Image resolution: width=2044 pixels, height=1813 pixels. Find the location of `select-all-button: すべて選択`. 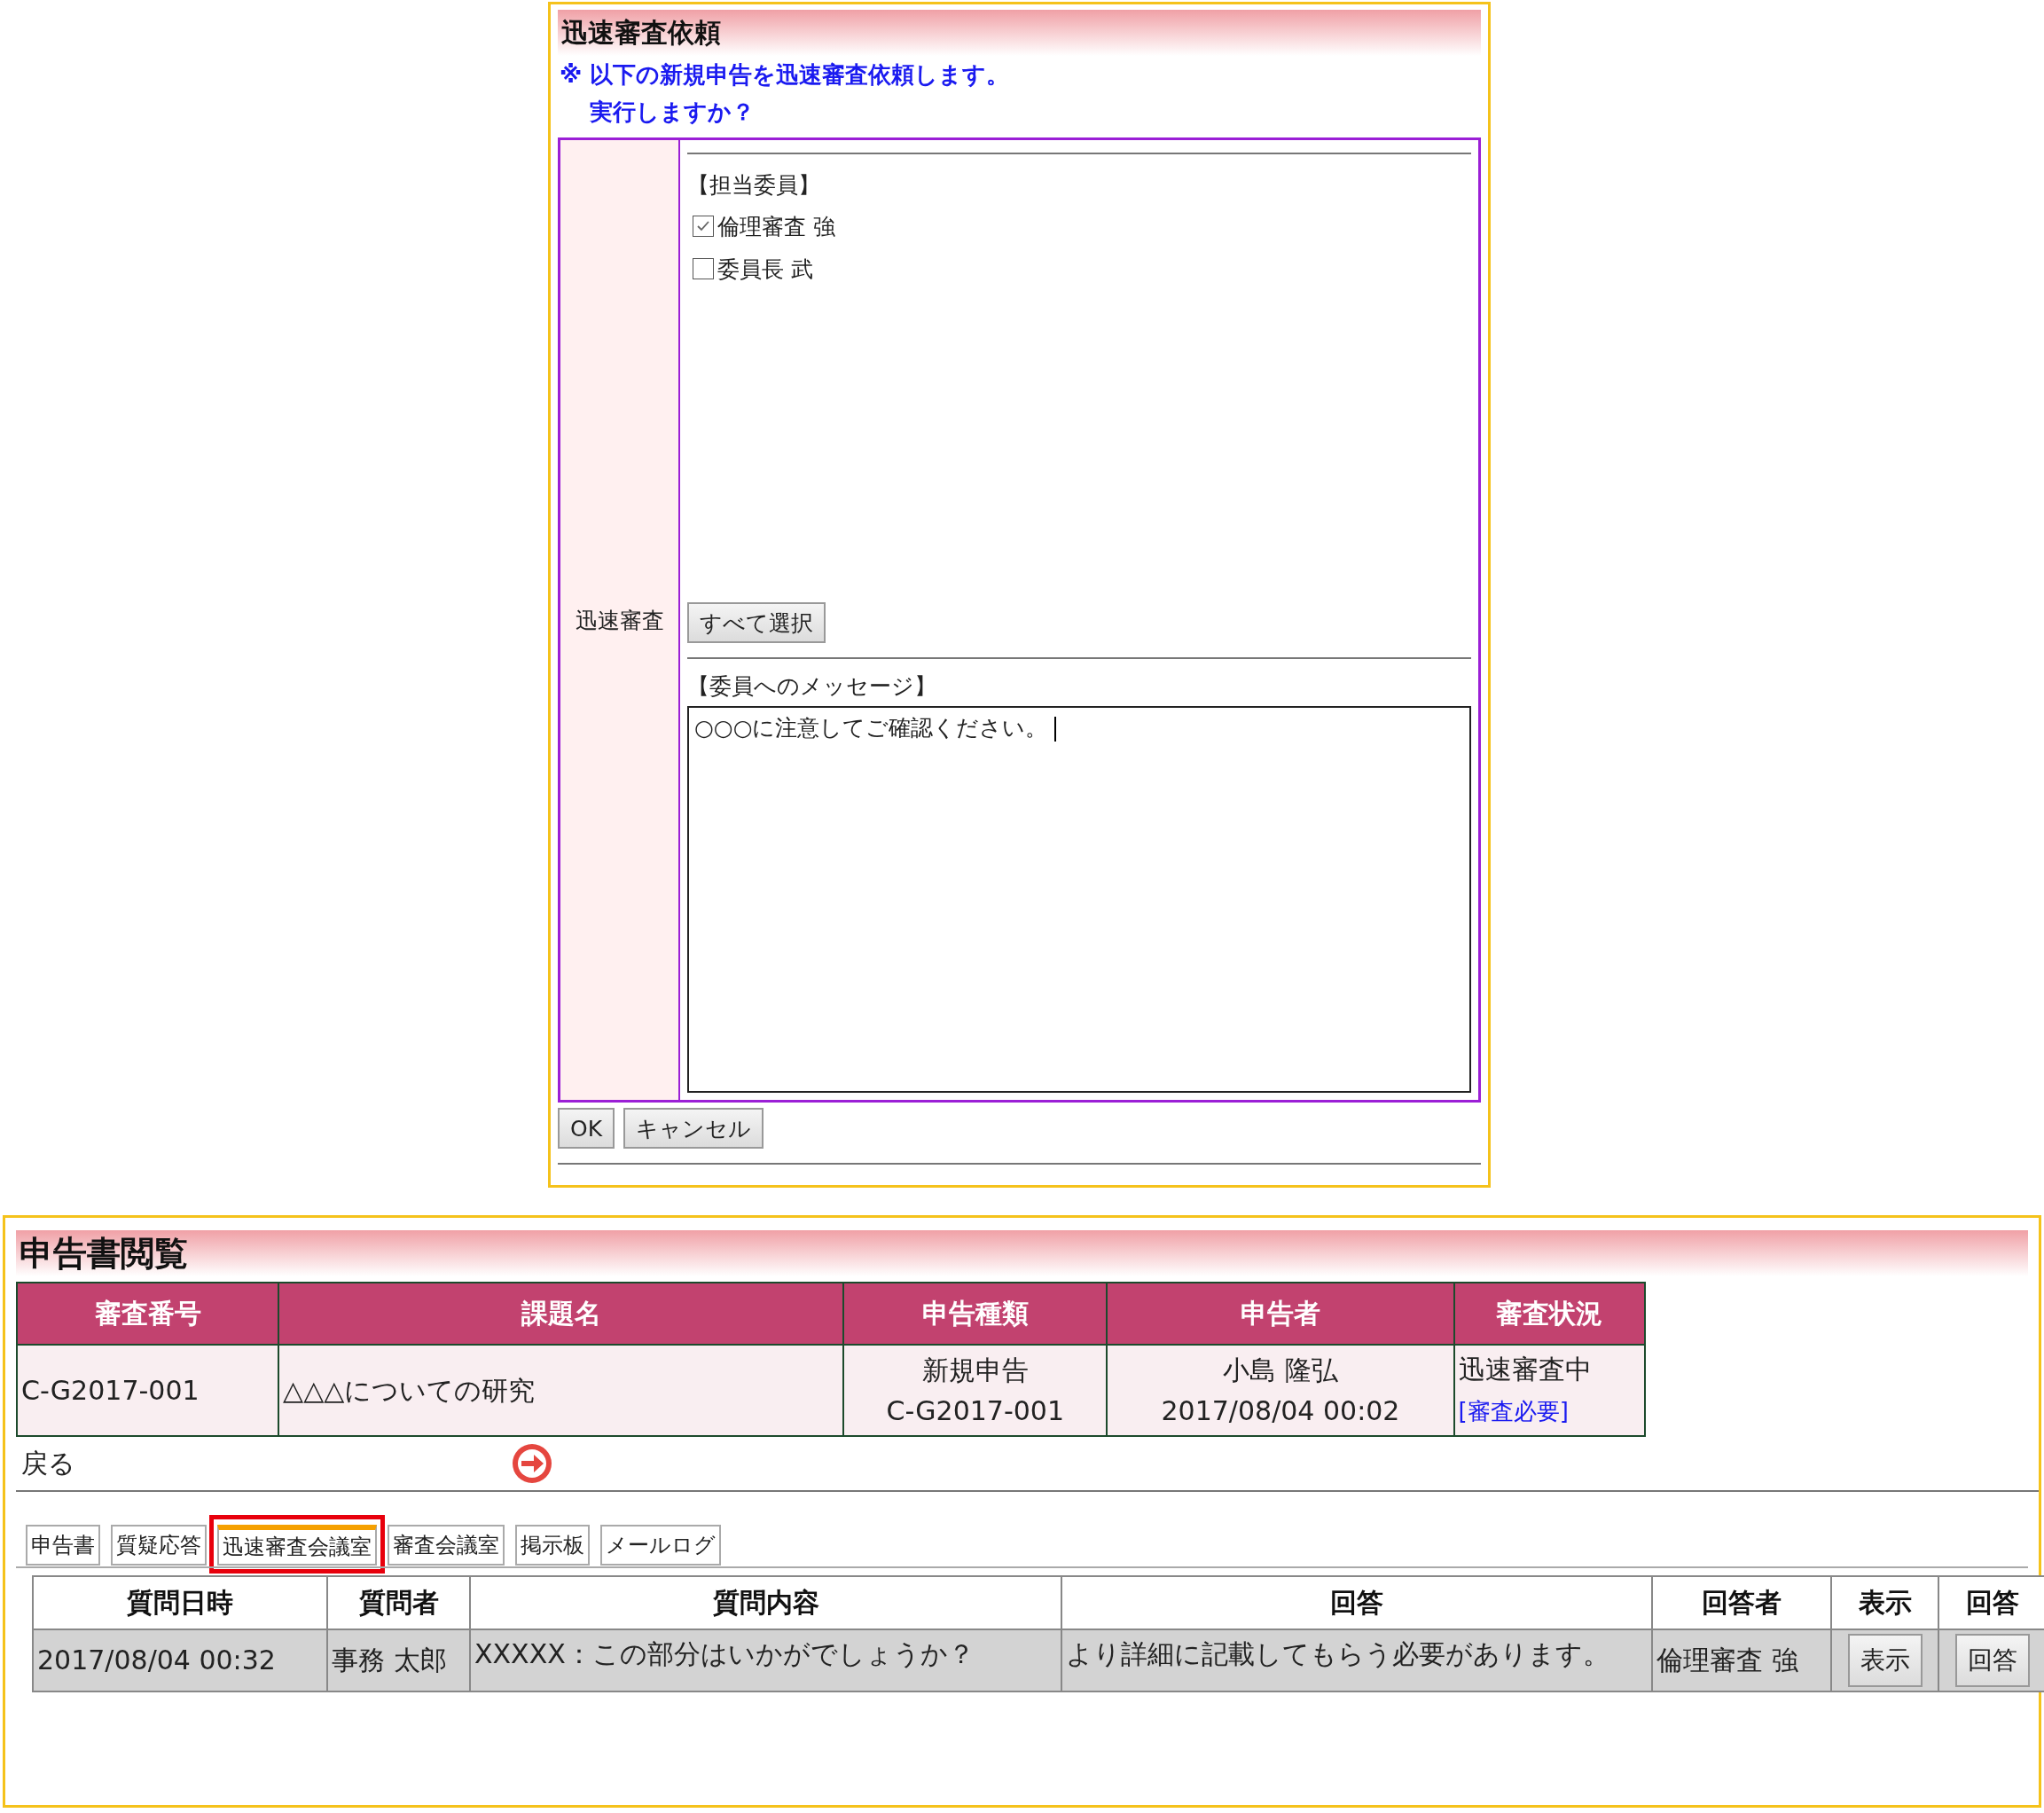

select-all-button: すべて選択 is located at coordinates (756, 622).